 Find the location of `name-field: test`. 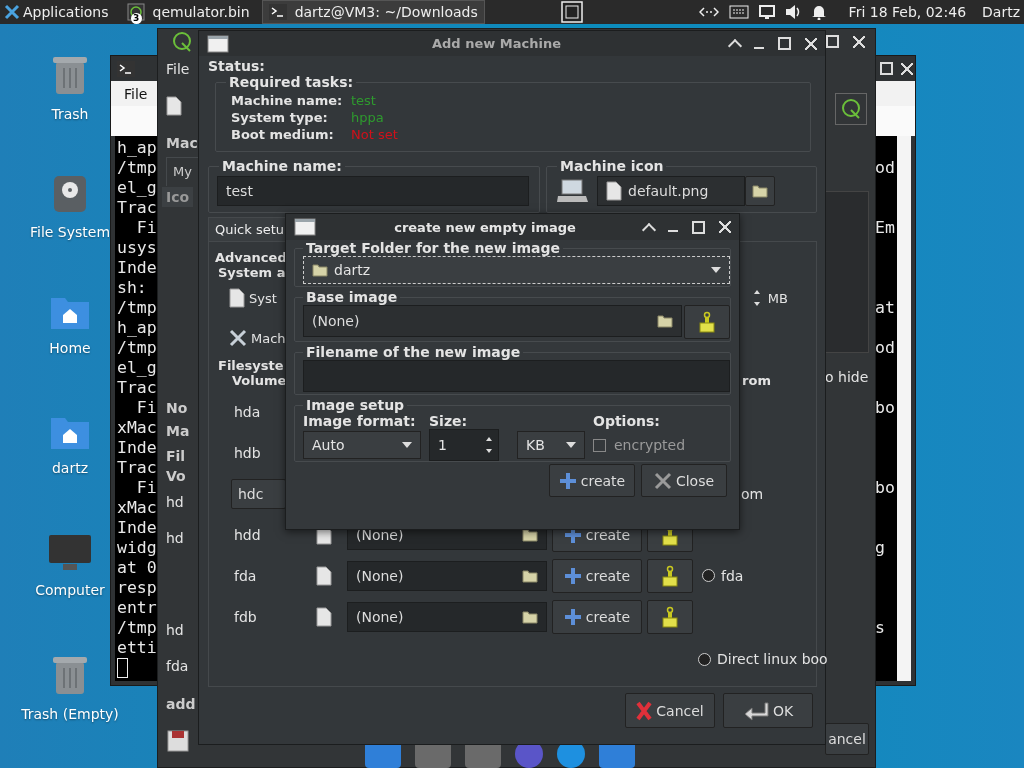

name-field: test is located at coordinates (373, 191).